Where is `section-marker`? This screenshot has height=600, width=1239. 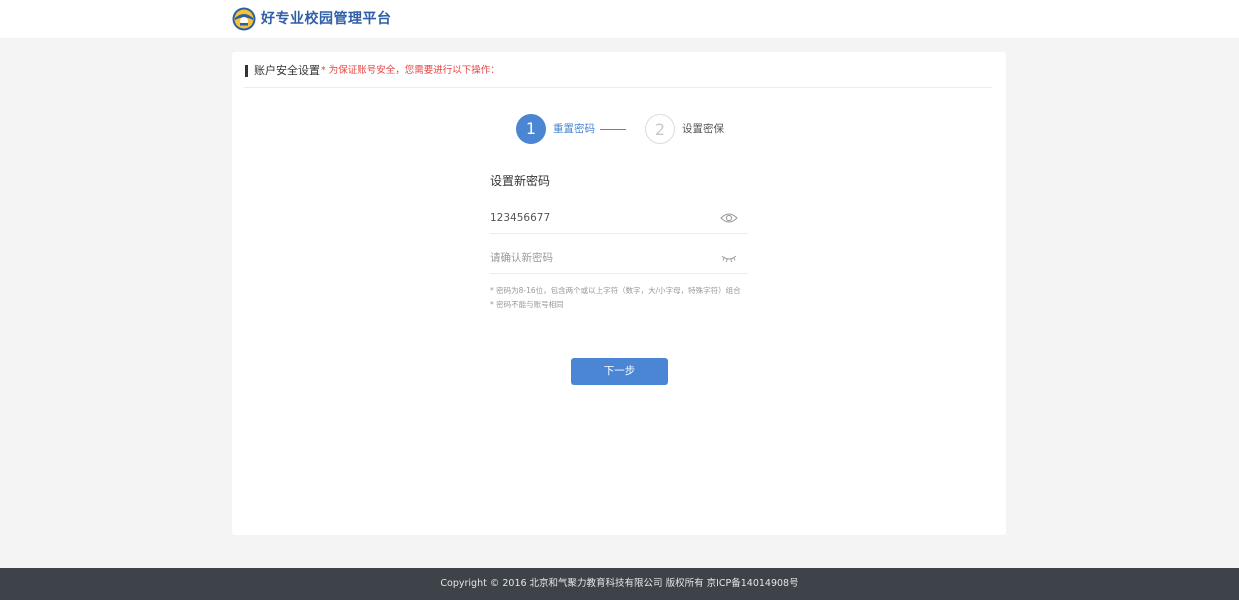 section-marker is located at coordinates (246, 71).